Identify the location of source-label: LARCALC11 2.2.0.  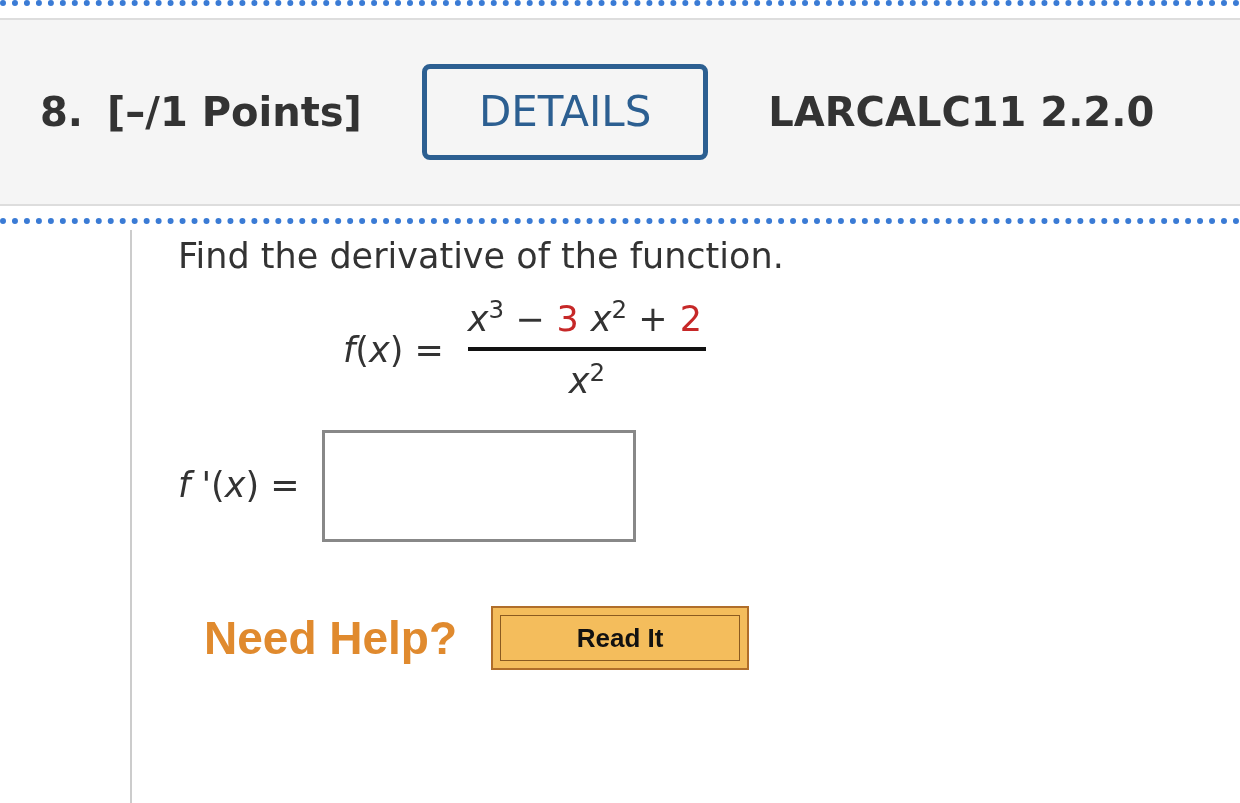
(961, 112).